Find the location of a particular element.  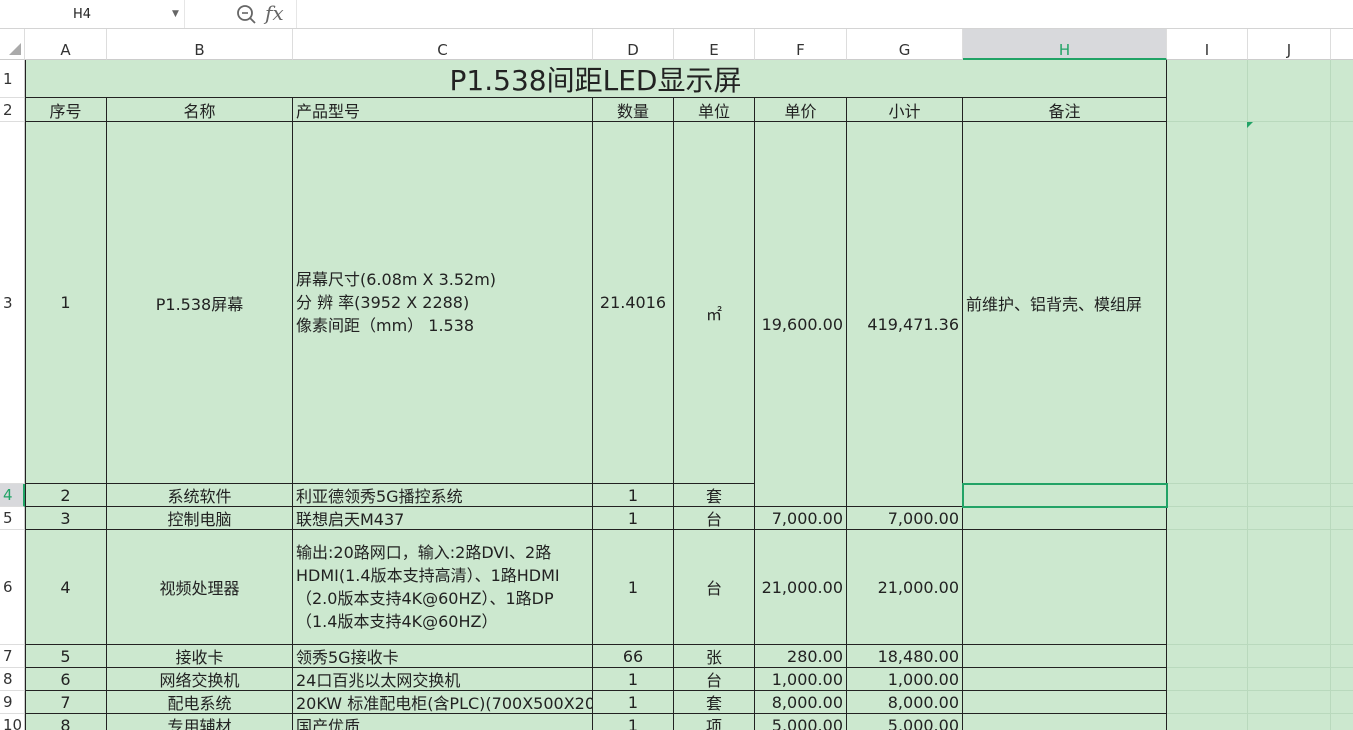

column-header-g: G is located at coordinates (905, 44).